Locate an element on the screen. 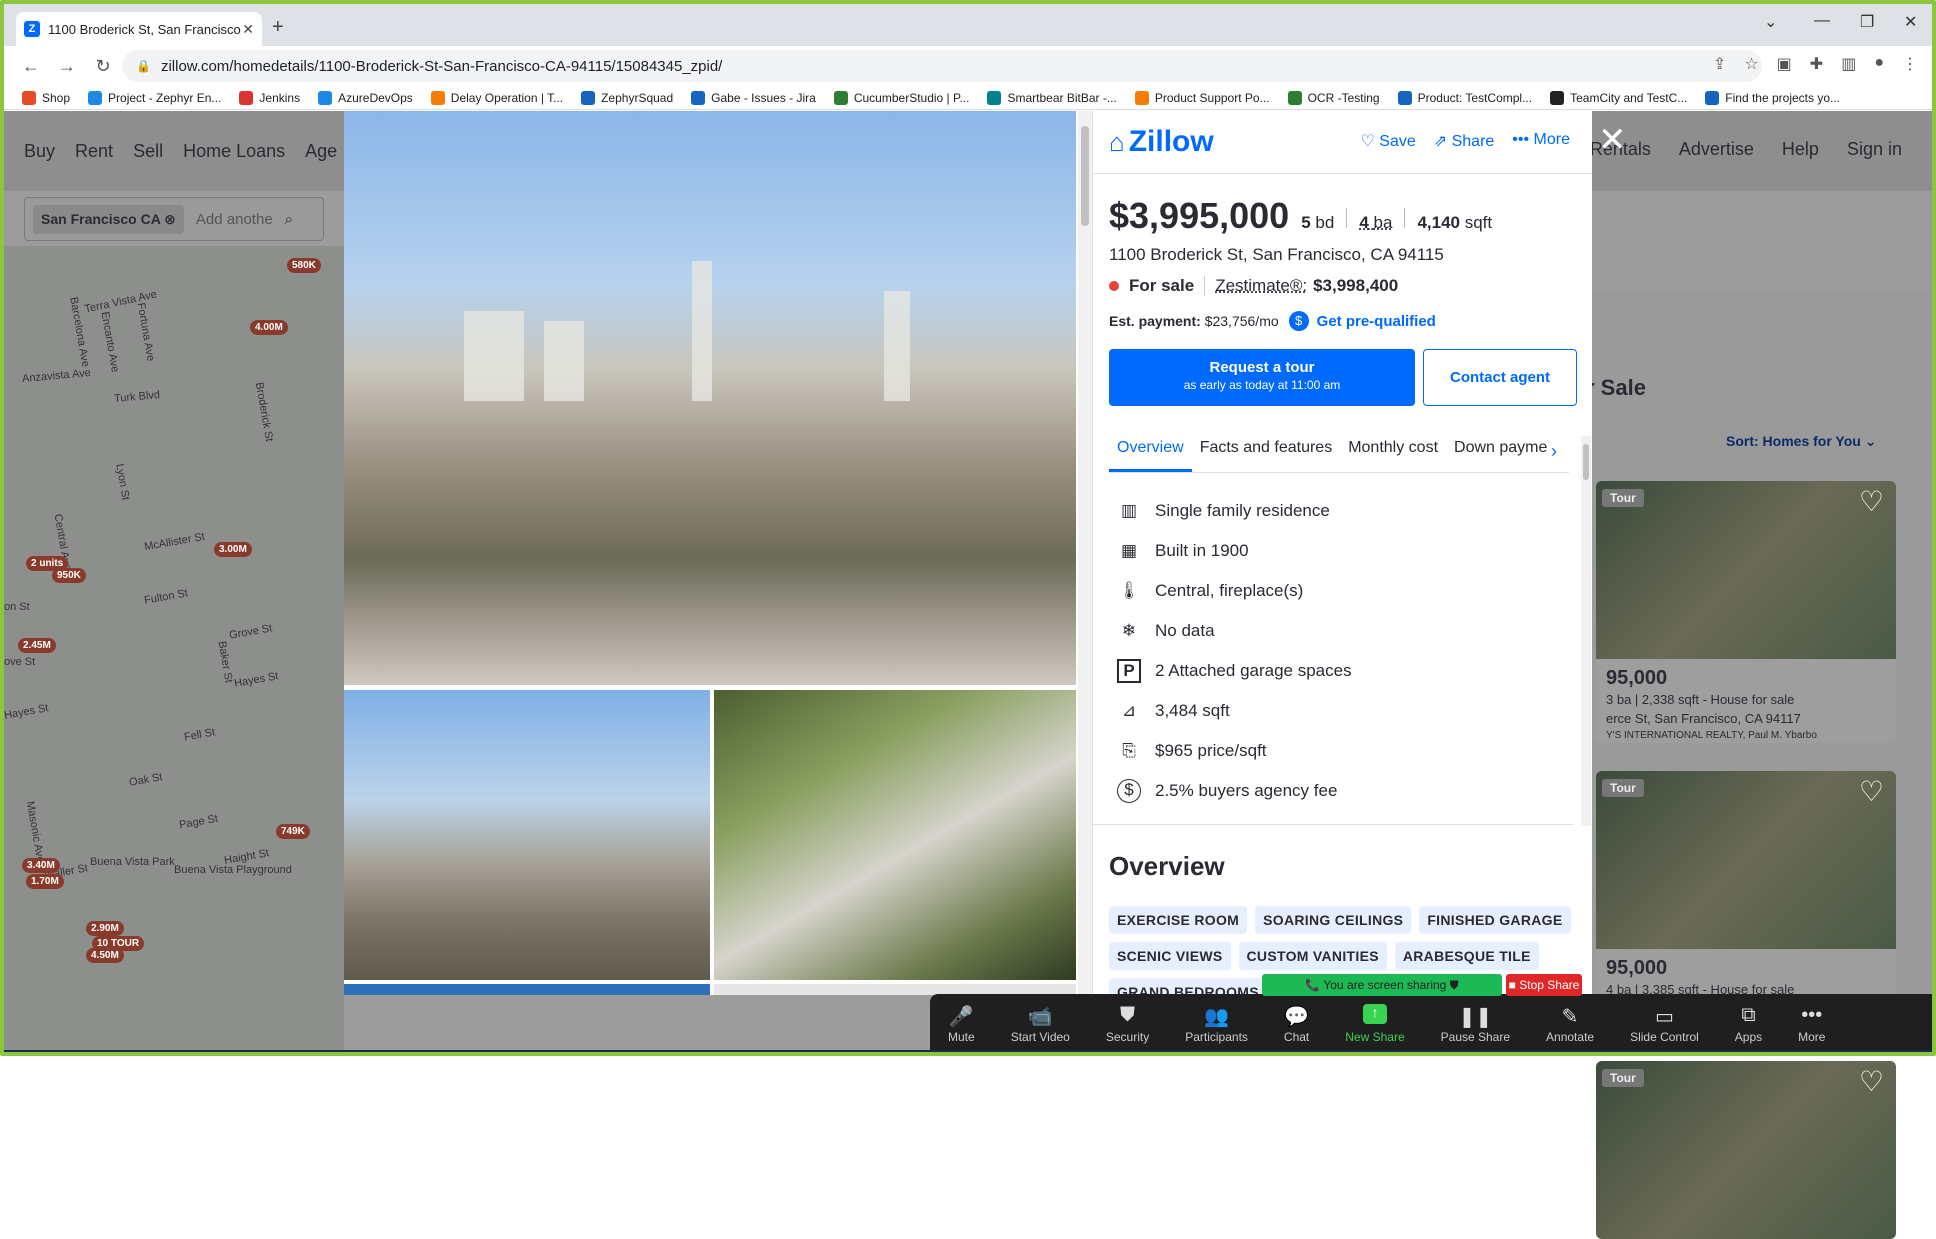 The image size is (1936, 1239). map-price-pin: 749K is located at coordinates (293, 831).